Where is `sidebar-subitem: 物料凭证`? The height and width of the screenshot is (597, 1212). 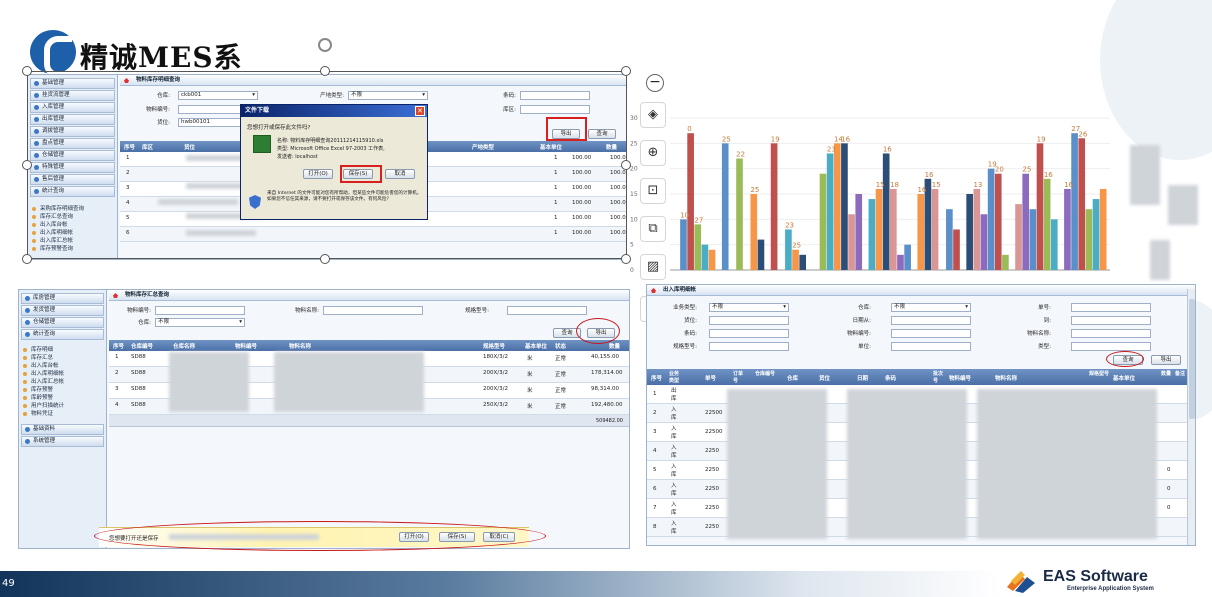 sidebar-subitem: 物料凭证 is located at coordinates (62, 414).